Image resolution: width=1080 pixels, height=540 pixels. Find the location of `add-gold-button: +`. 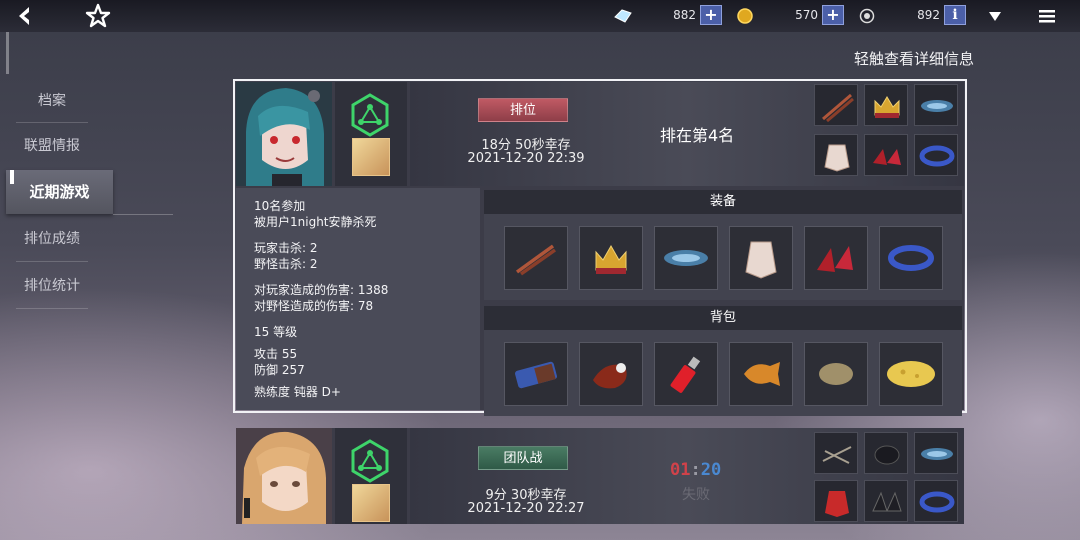

add-gold-button: + is located at coordinates (833, 15).